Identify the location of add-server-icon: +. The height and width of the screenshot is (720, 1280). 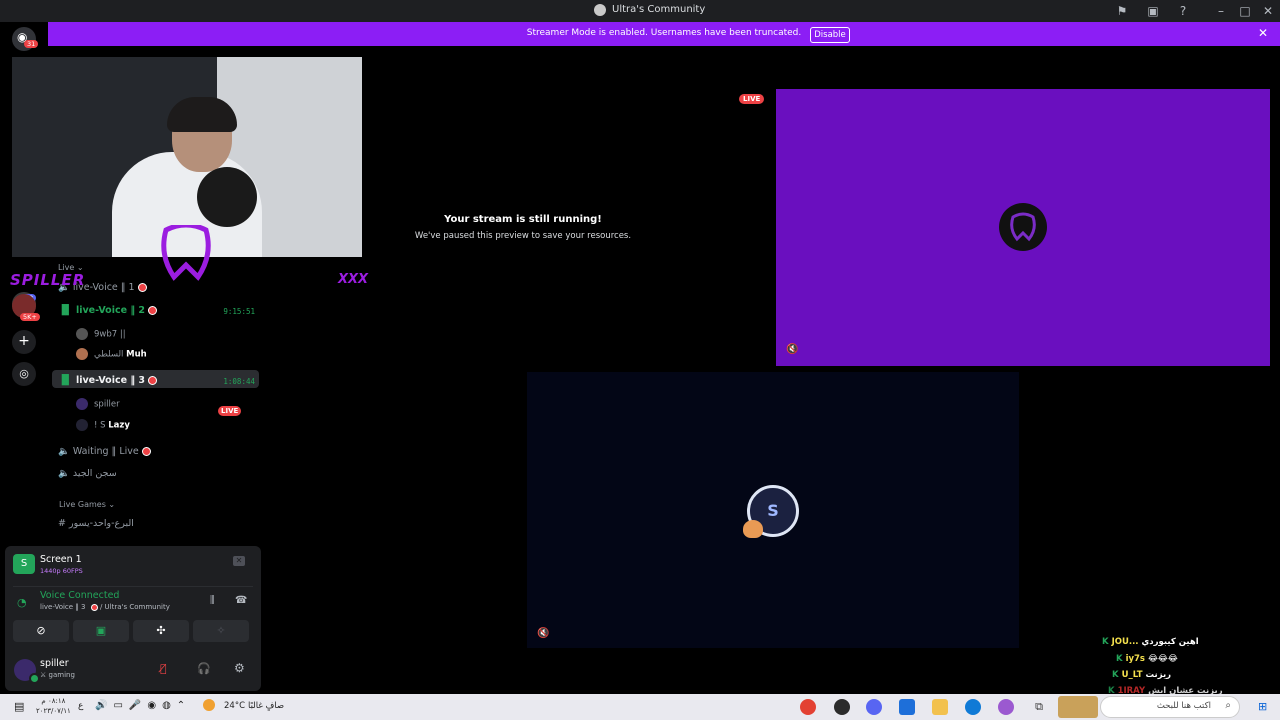
(24, 342).